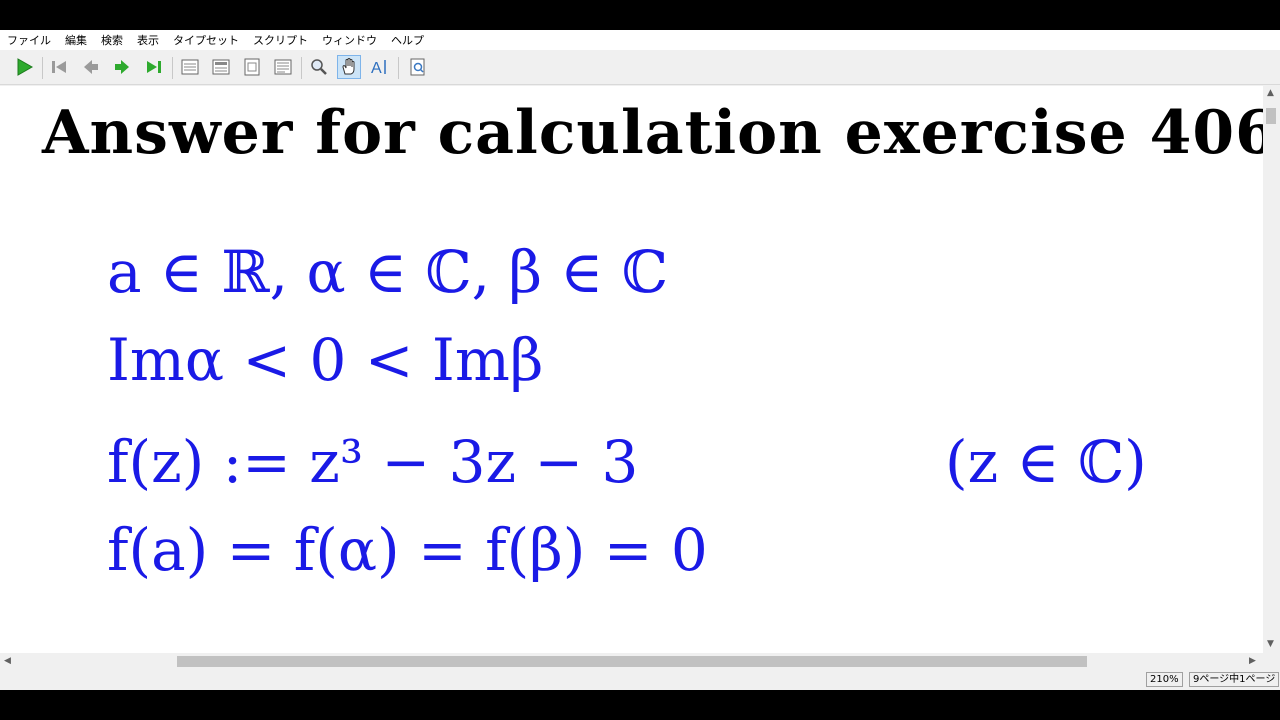 This screenshot has width=1280, height=720. What do you see at coordinates (190, 67) in the screenshot?
I see `fit-page-icon` at bounding box center [190, 67].